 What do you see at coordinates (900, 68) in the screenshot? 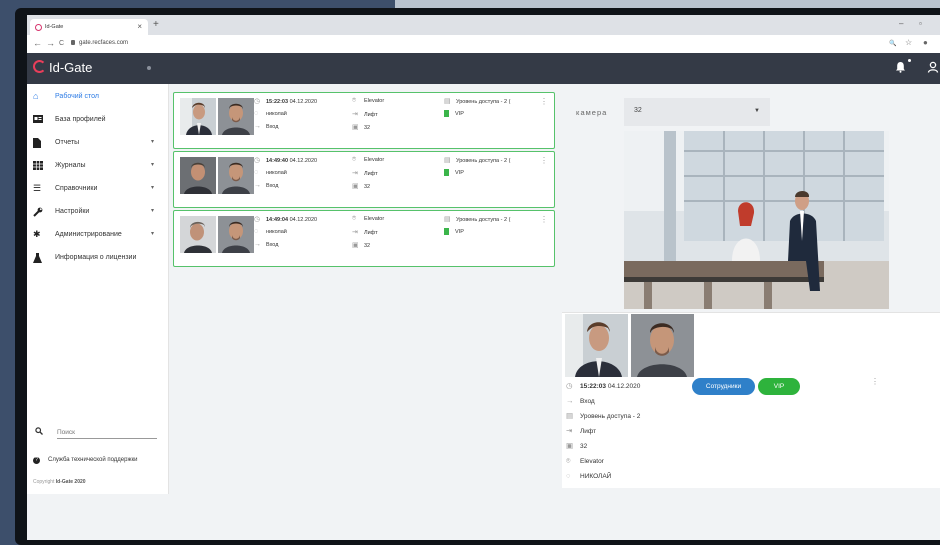
I see `bell-icon` at bounding box center [900, 68].